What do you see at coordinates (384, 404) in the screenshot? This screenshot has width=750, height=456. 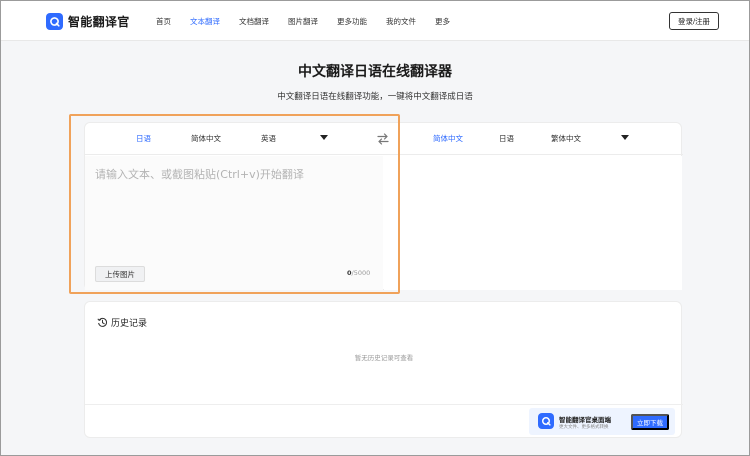 I see `history-divider` at bounding box center [384, 404].